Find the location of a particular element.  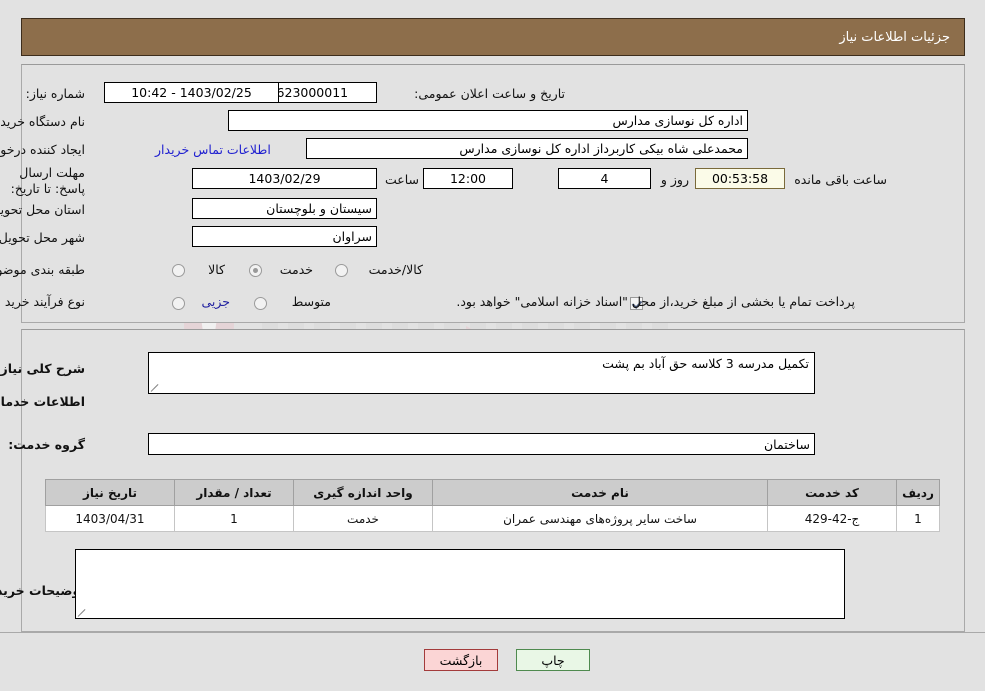

page-title: جزئیات اطلاعات نیاز is located at coordinates (894, 37).